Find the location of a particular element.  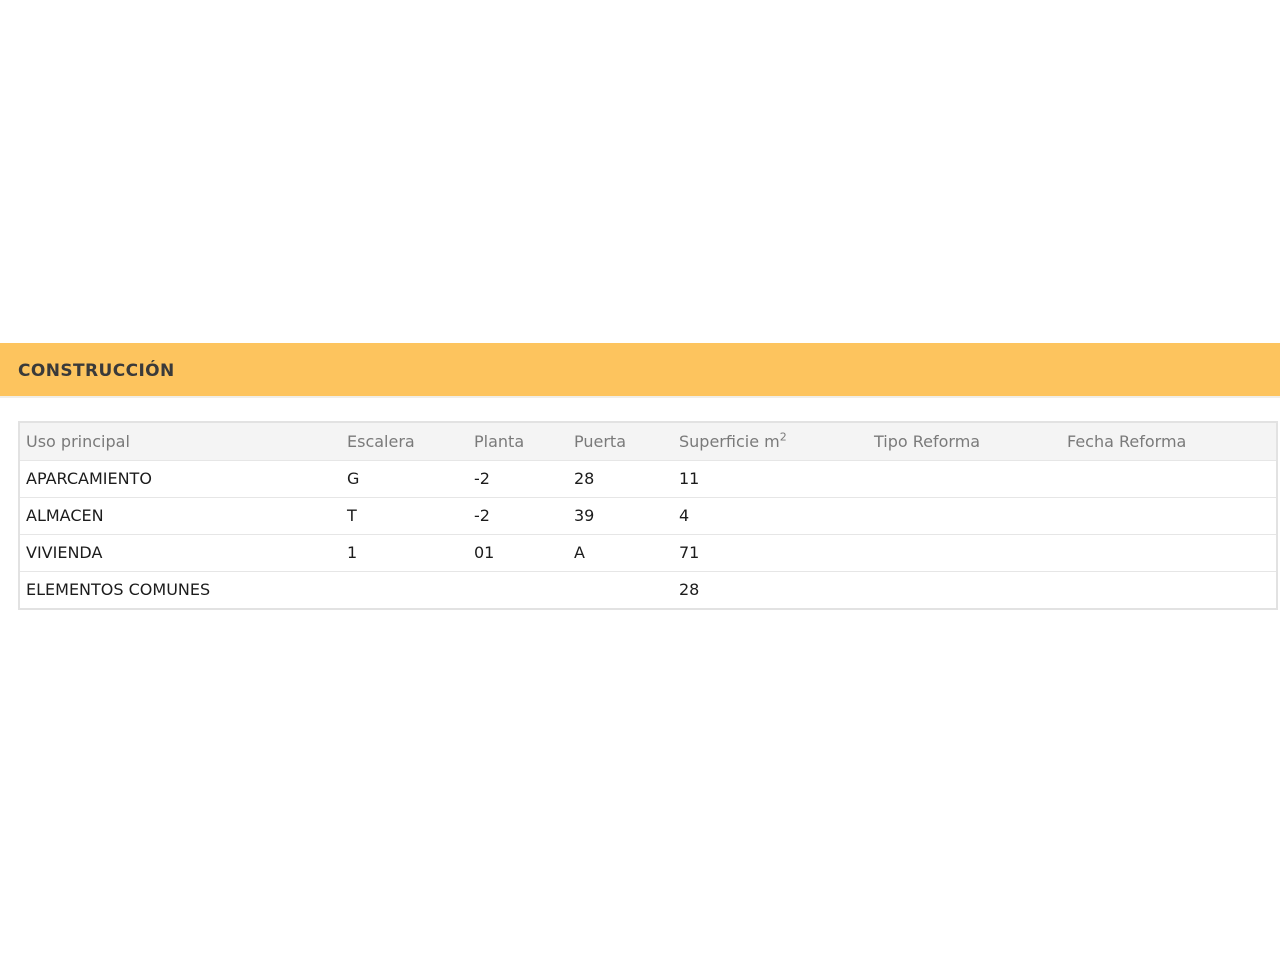

cell-escalera: G is located at coordinates (404, 478).